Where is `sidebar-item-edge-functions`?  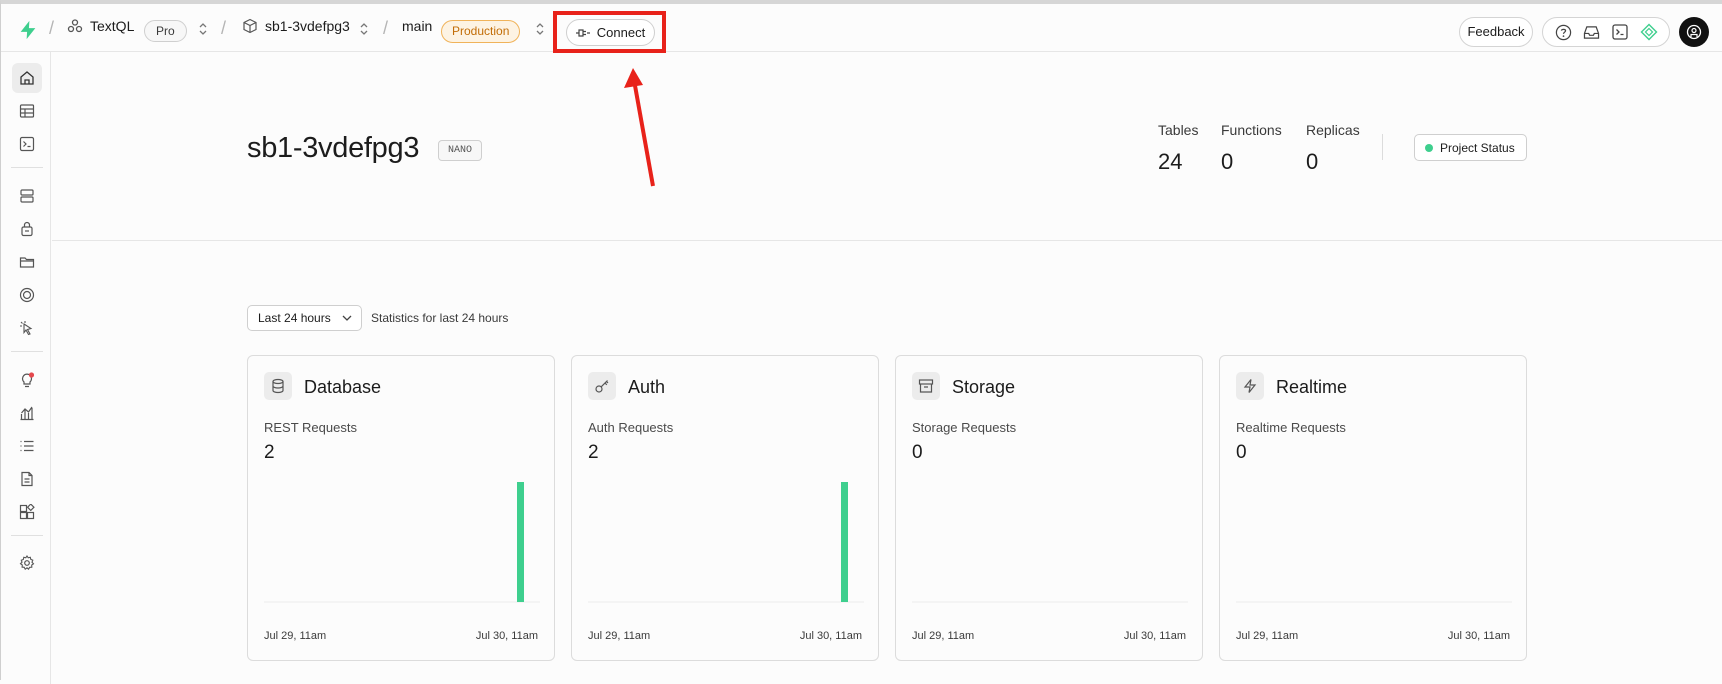 sidebar-item-edge-functions is located at coordinates (27, 295).